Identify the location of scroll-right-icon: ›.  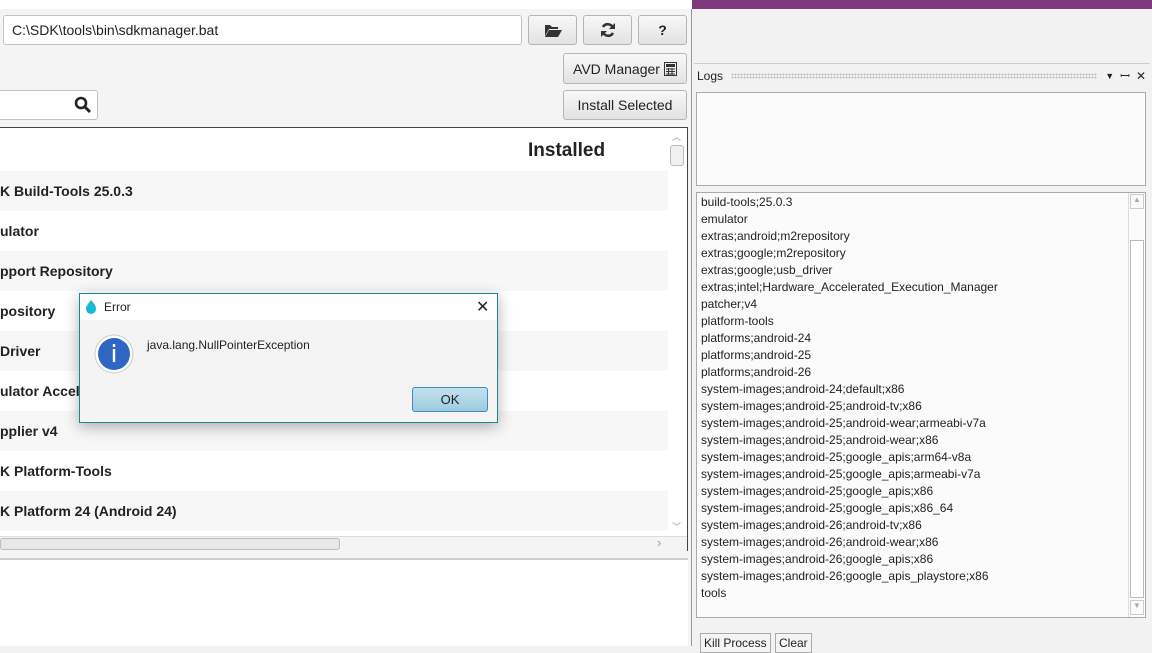
(659, 542).